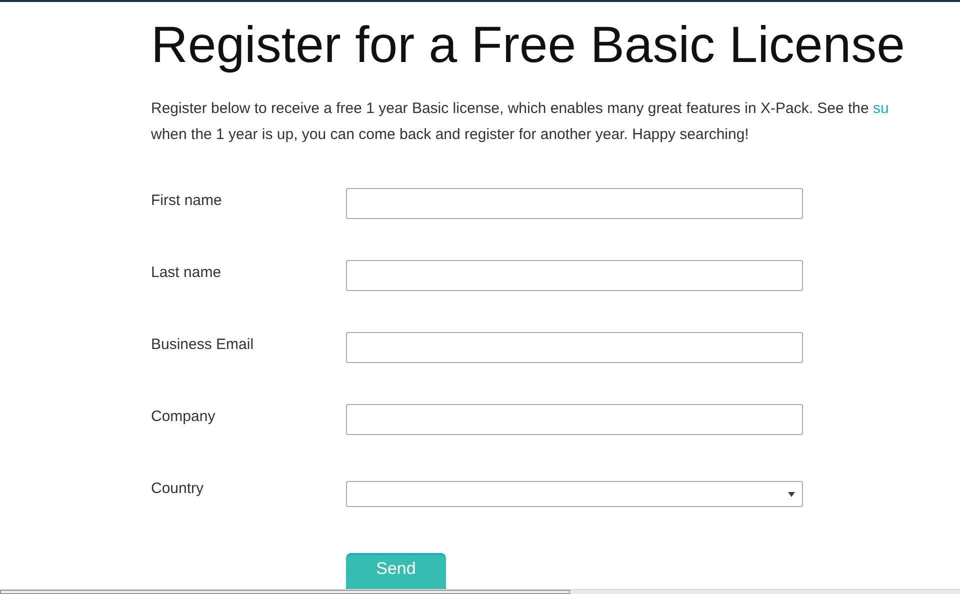  I want to click on field-label: First name, so click(187, 200).